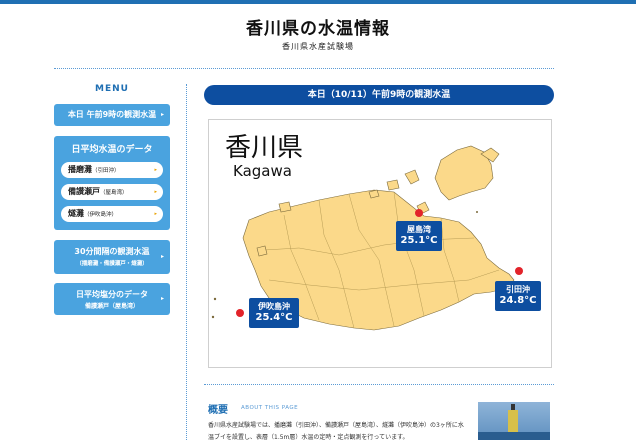 The height and width of the screenshot is (444, 636). What do you see at coordinates (112, 294) in the screenshot?
I see `menu-salinity-label: 日平均塩分のデータ` at bounding box center [112, 294].